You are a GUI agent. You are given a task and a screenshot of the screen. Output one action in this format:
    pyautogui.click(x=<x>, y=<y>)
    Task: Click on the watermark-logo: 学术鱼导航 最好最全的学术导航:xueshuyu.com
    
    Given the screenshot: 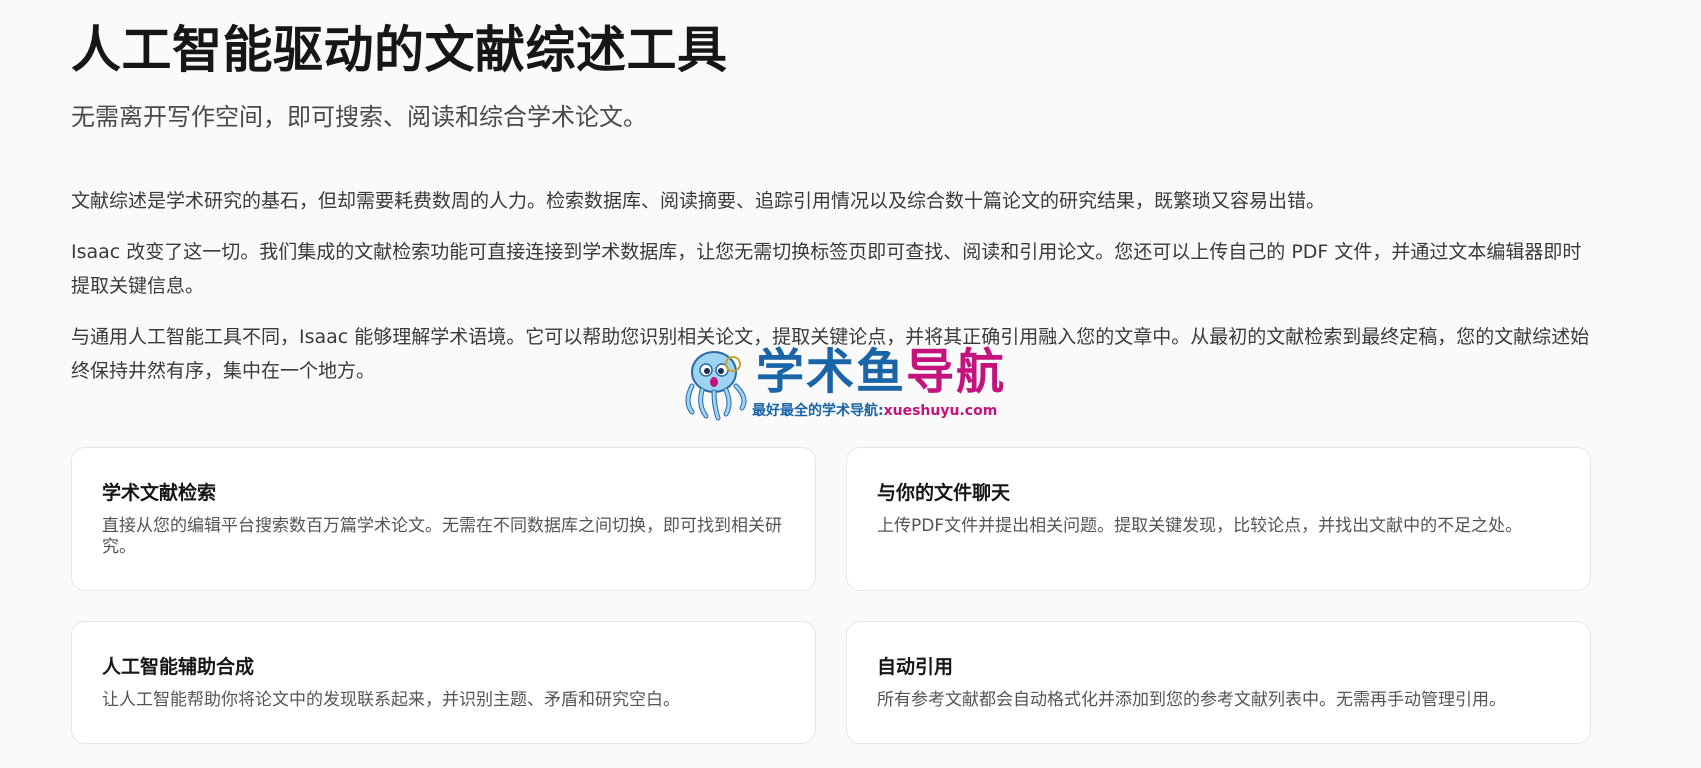 What is the action you would take?
    pyautogui.click(x=850, y=383)
    